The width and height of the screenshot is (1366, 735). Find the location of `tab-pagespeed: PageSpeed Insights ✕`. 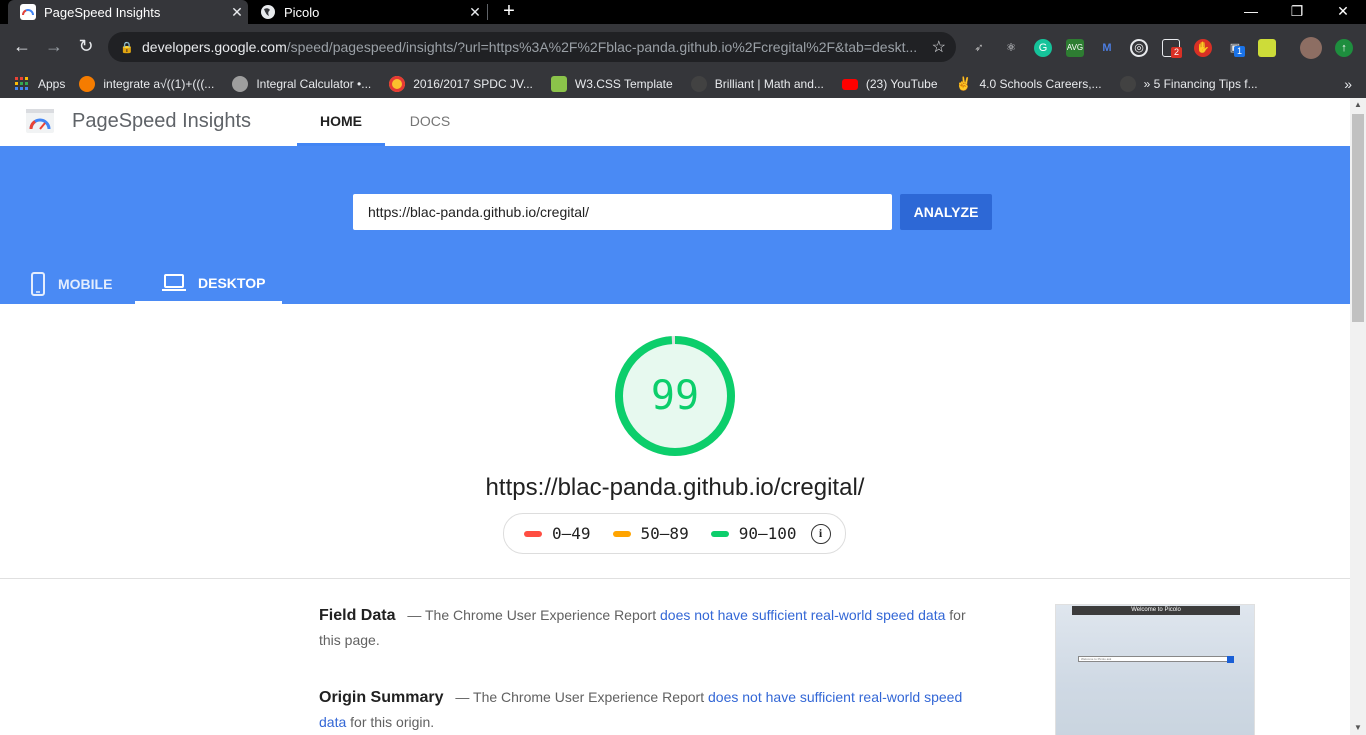

tab-pagespeed: PageSpeed Insights ✕ is located at coordinates (128, 12).